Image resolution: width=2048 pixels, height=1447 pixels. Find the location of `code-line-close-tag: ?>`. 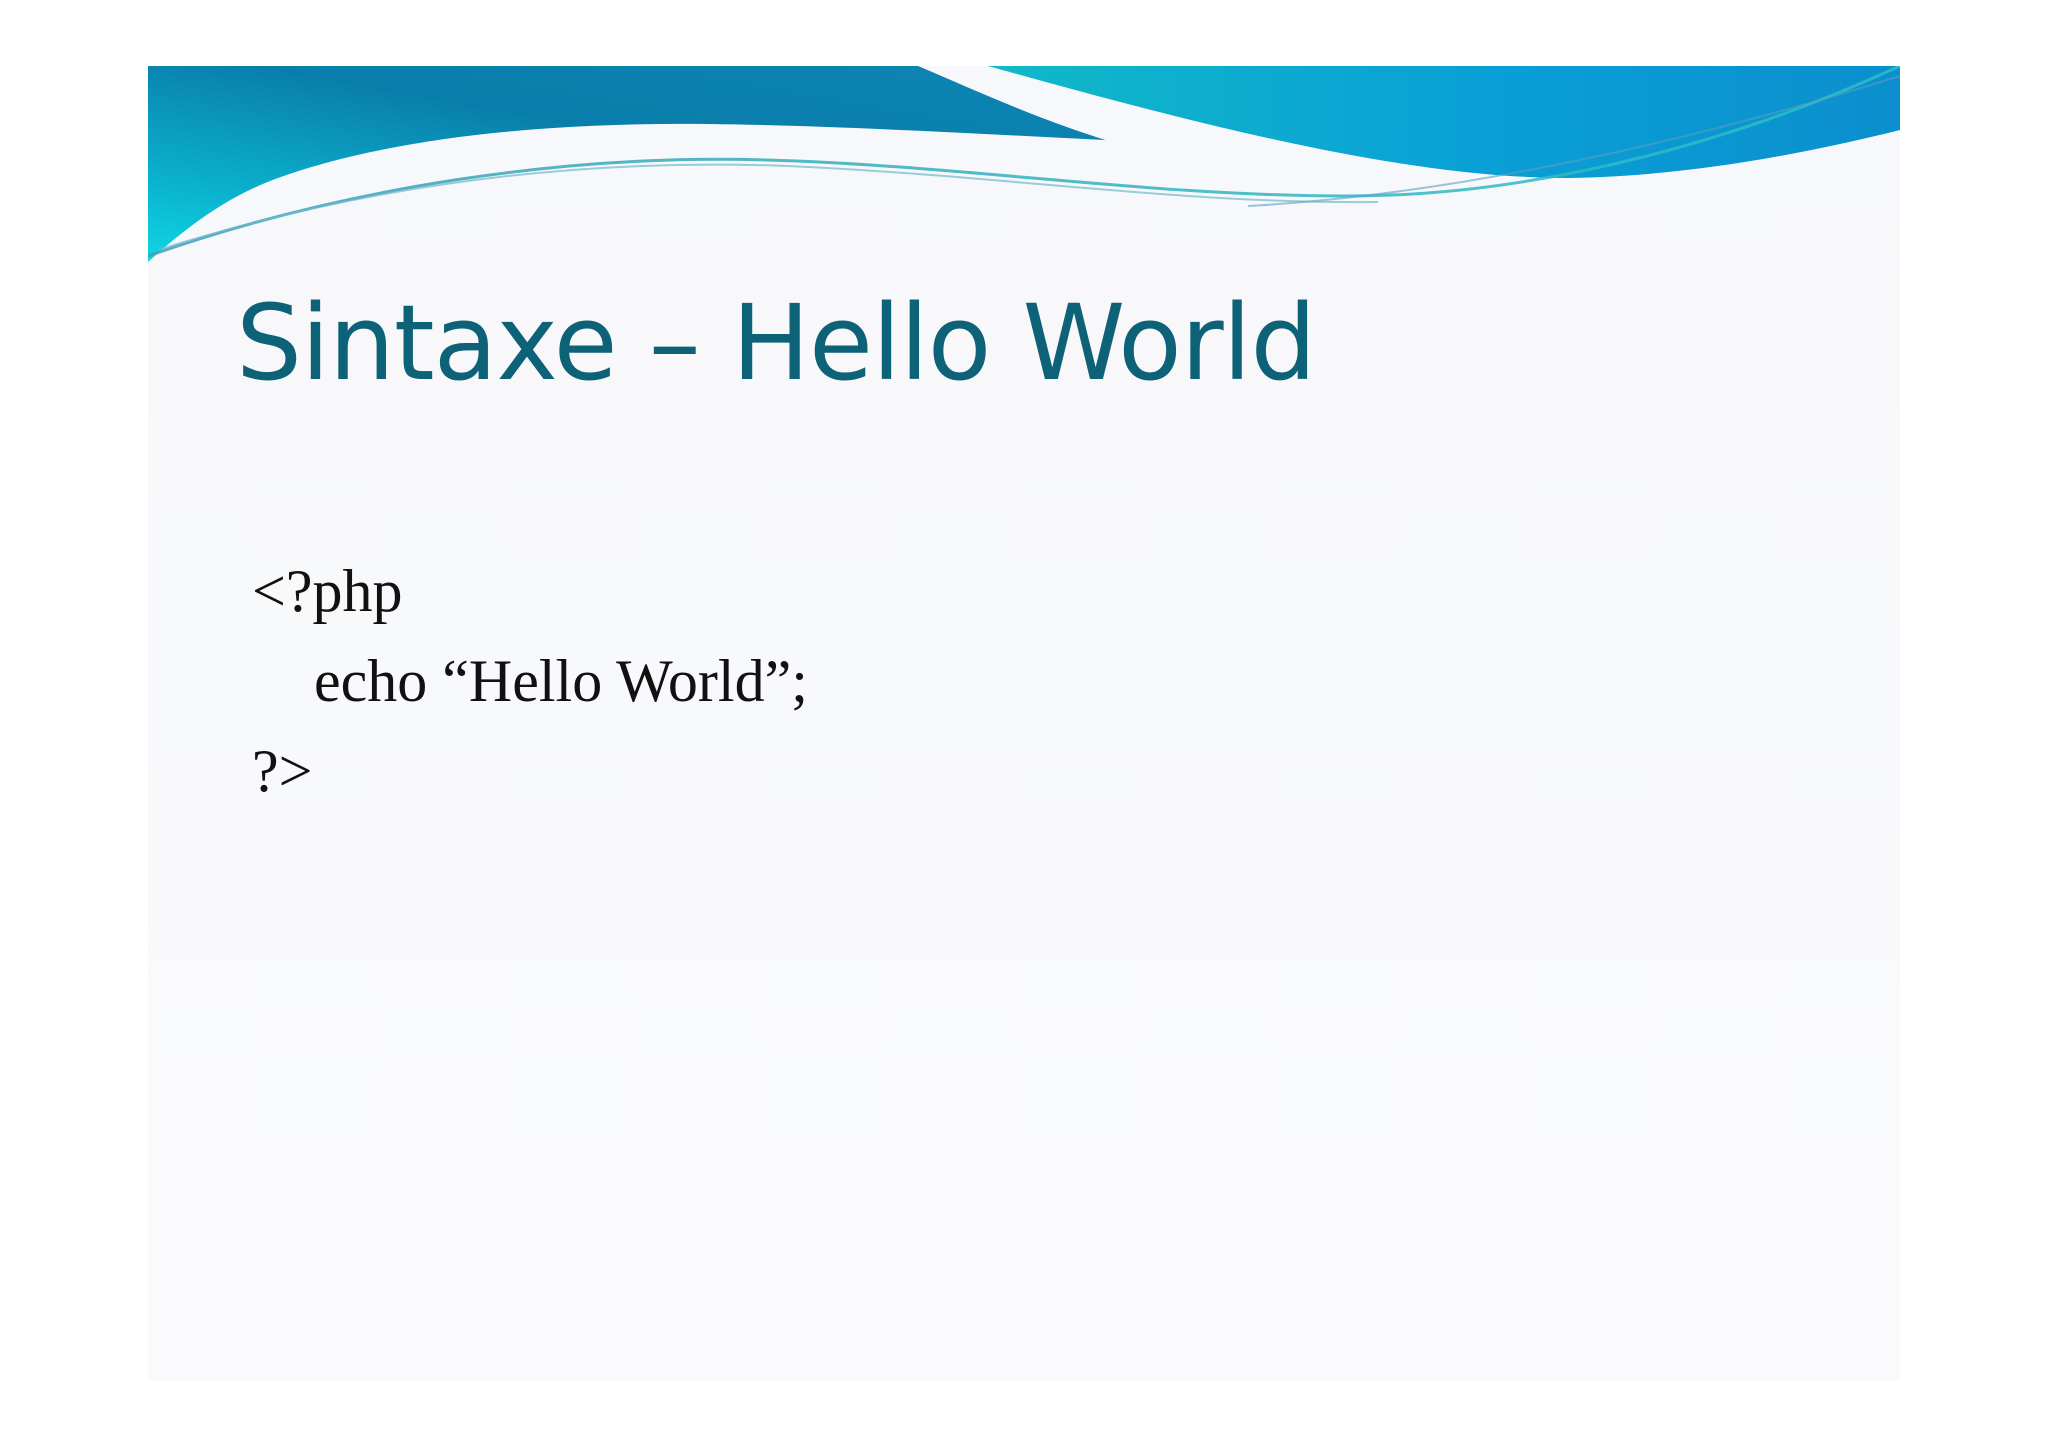

code-line-close-tag: ?> is located at coordinates (282, 771).